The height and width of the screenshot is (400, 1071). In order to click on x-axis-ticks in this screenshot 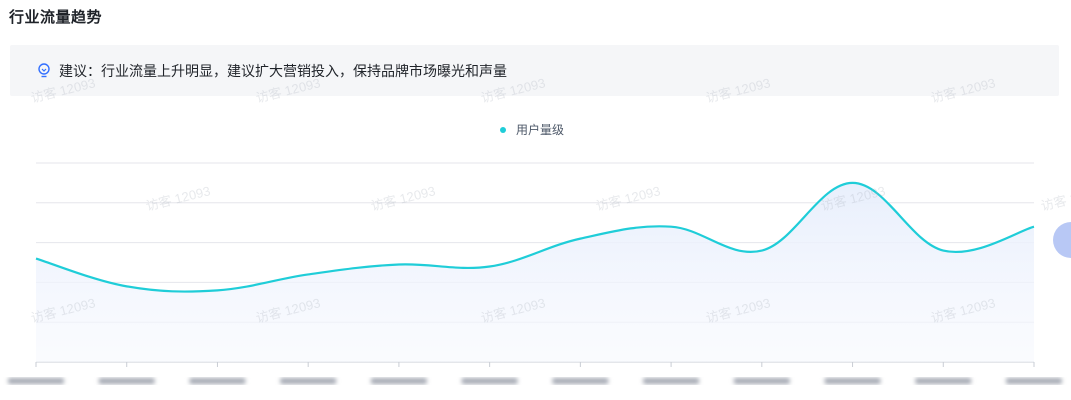, I will do `click(535, 364)`.